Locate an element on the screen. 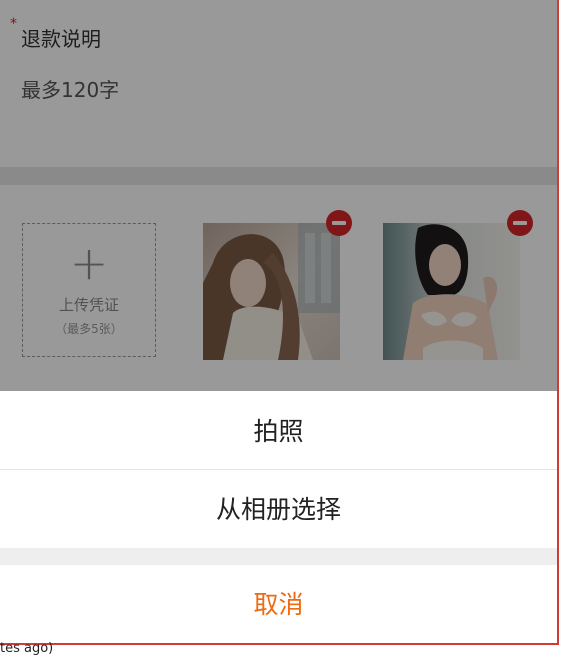 Image resolution: width=561 pixels, height=656 pixels. choose-from-album-option: 从相册选择 is located at coordinates (278, 509).